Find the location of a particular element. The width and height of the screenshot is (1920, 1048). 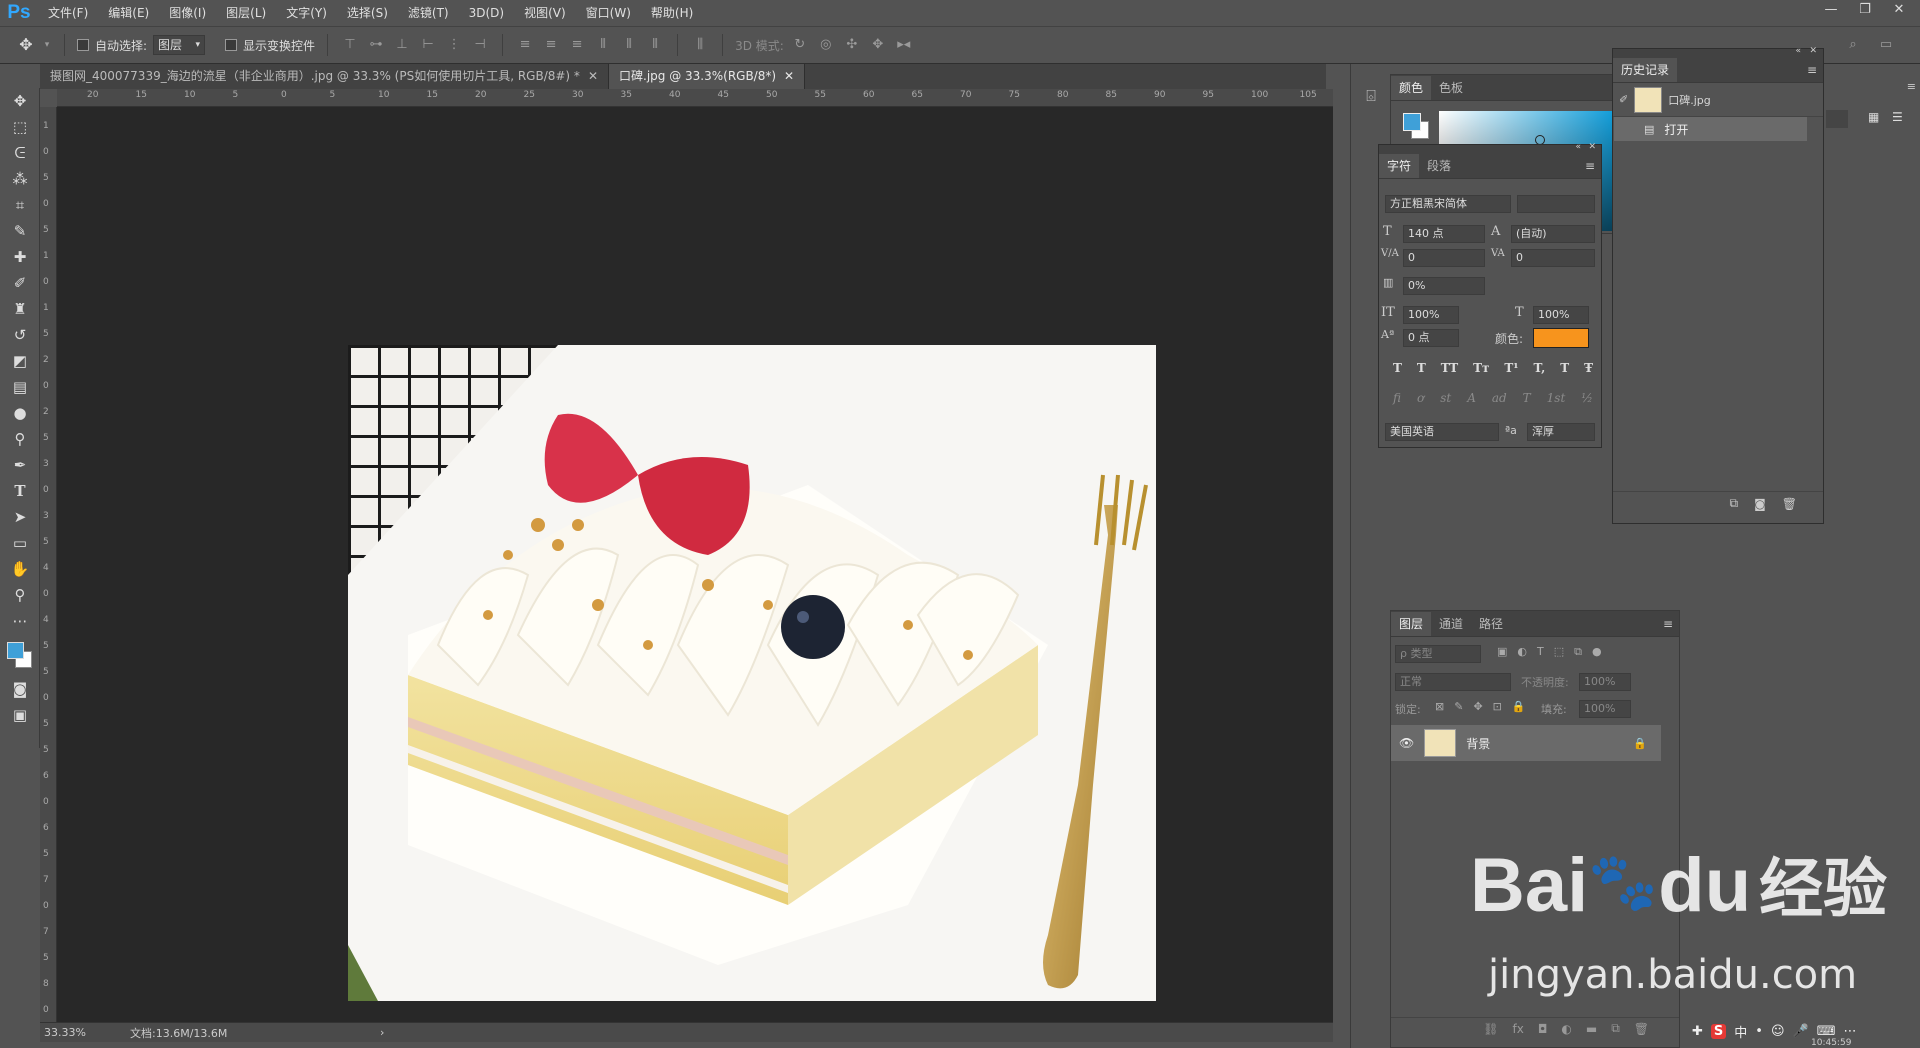

opentype-button-1: ơ is located at coordinates (1420, 398).